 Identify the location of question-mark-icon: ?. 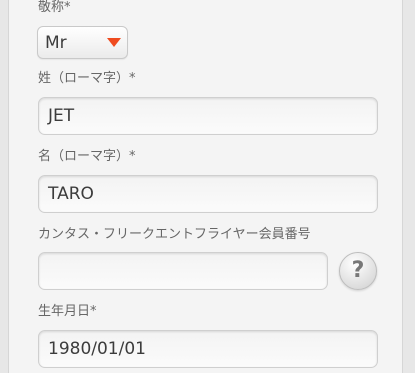
(358, 270).